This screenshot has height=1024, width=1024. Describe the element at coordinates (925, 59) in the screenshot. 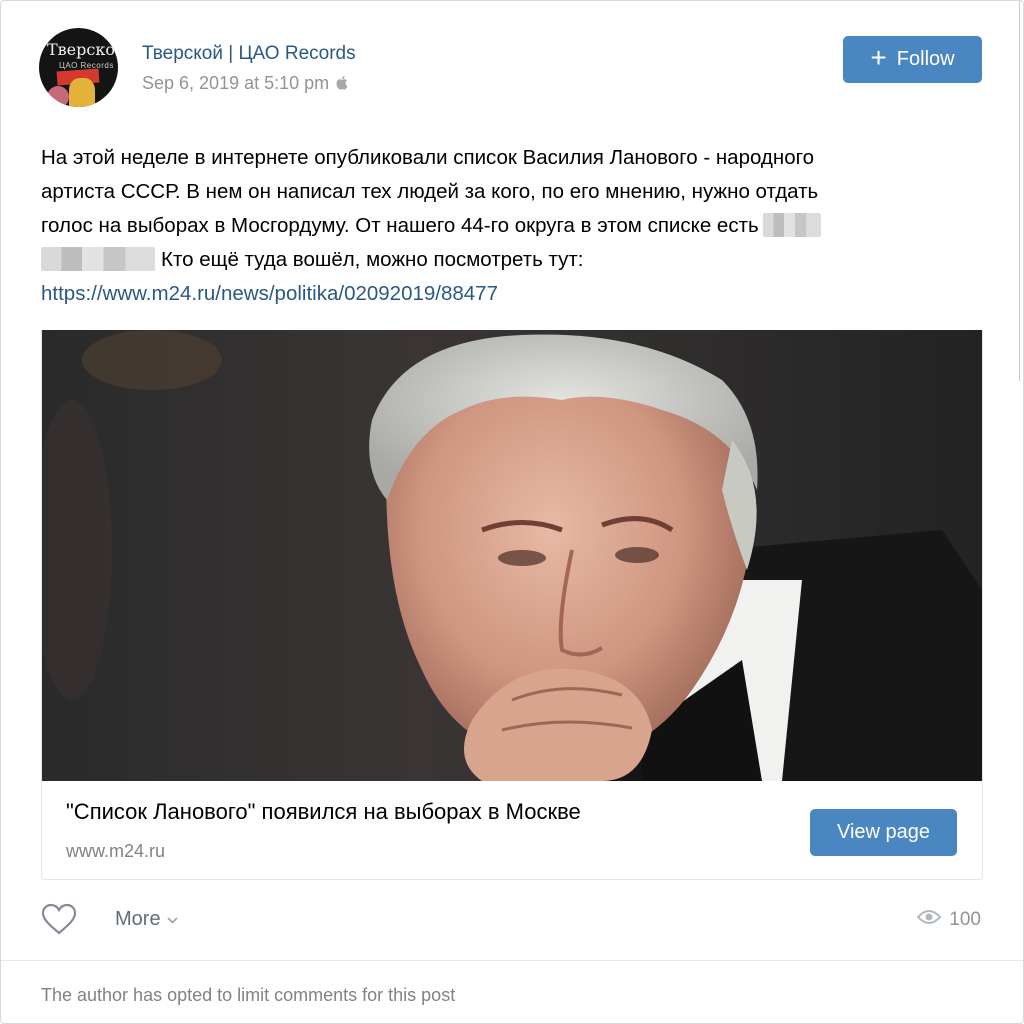

I see `follow-label: Follow` at that location.